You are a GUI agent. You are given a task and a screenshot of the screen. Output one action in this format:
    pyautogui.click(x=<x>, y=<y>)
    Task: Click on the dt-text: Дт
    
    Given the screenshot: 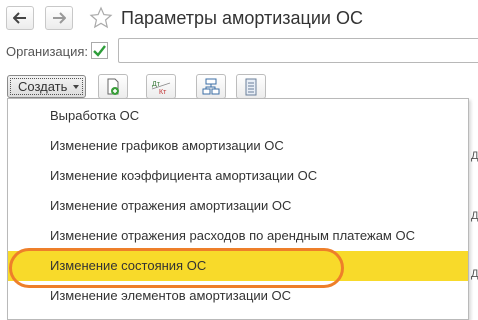 What is the action you would take?
    pyautogui.click(x=156, y=84)
    